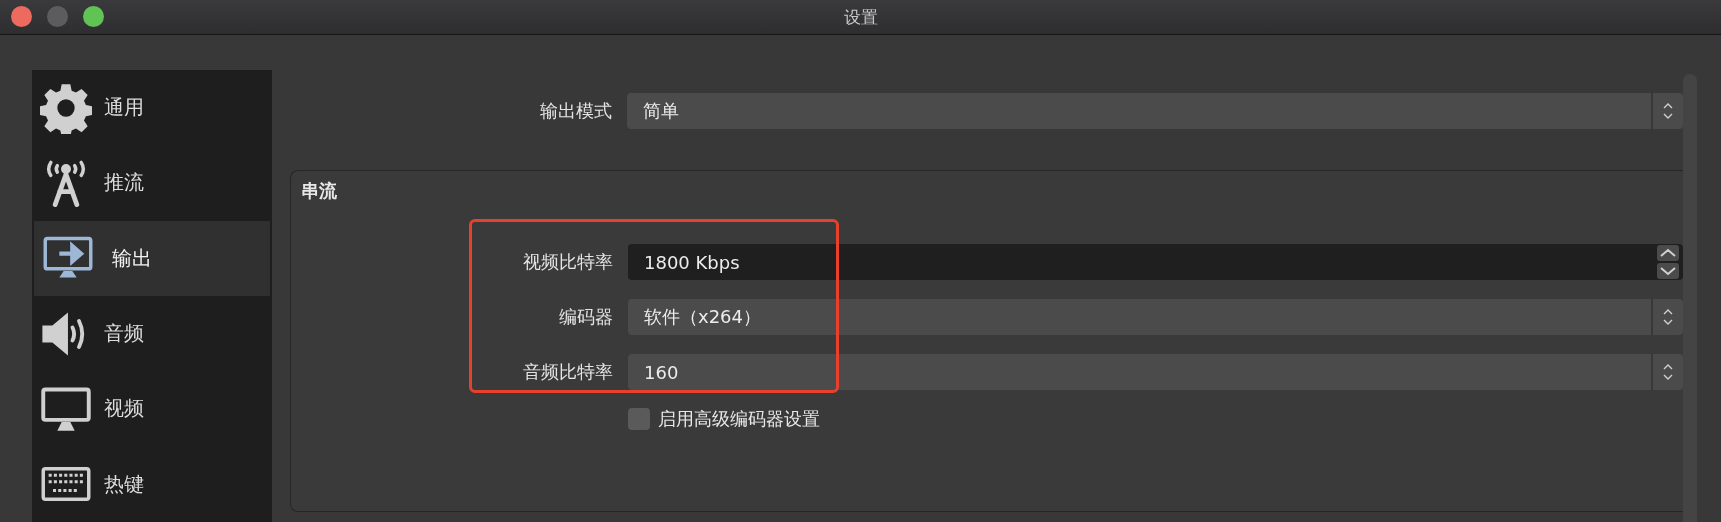 The image size is (1721, 522). What do you see at coordinates (93, 16) in the screenshot?
I see `zoom-button` at bounding box center [93, 16].